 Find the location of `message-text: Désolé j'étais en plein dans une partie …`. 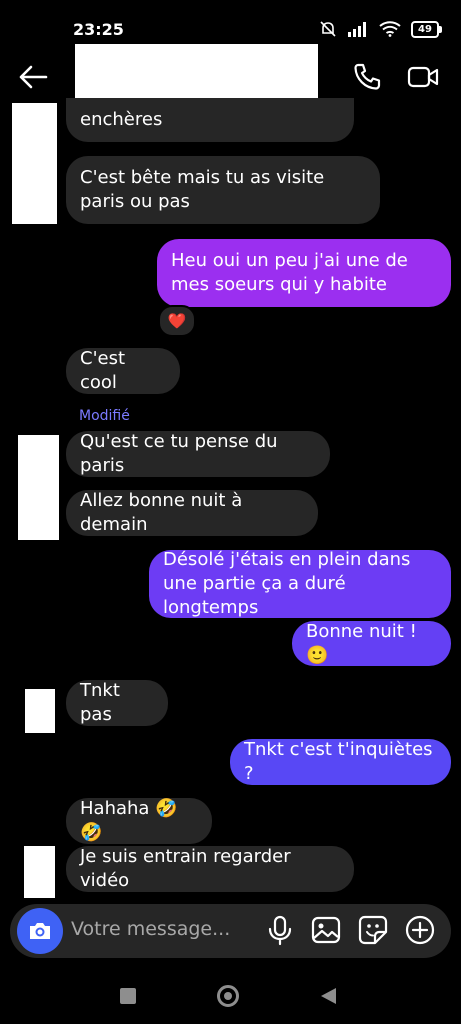

message-text: Désolé j'étais en plein dans une partie … is located at coordinates (287, 583).